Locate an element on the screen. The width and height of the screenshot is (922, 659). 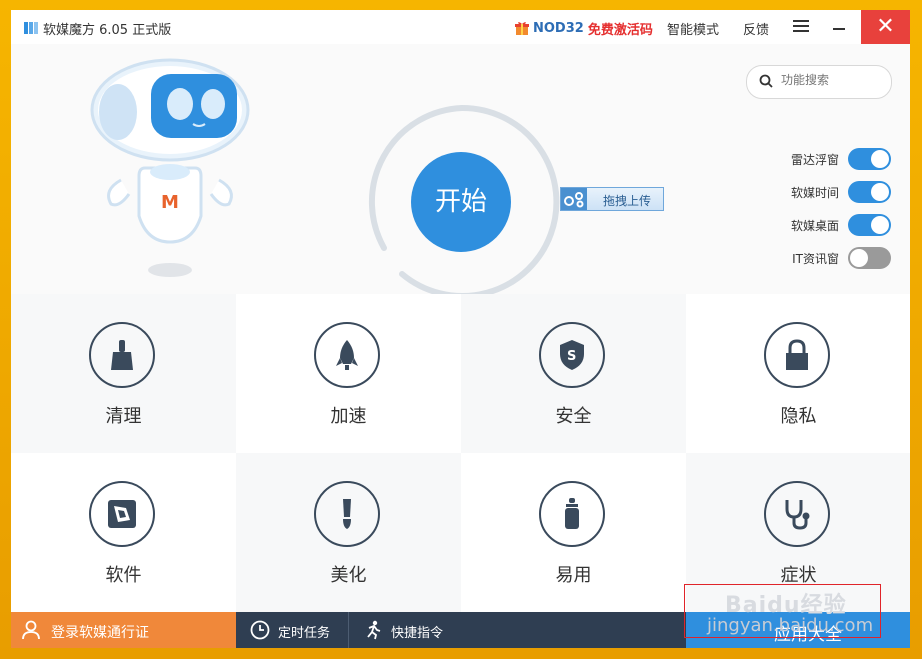
nod32-label: NOD32 is located at coordinates (558, 28).